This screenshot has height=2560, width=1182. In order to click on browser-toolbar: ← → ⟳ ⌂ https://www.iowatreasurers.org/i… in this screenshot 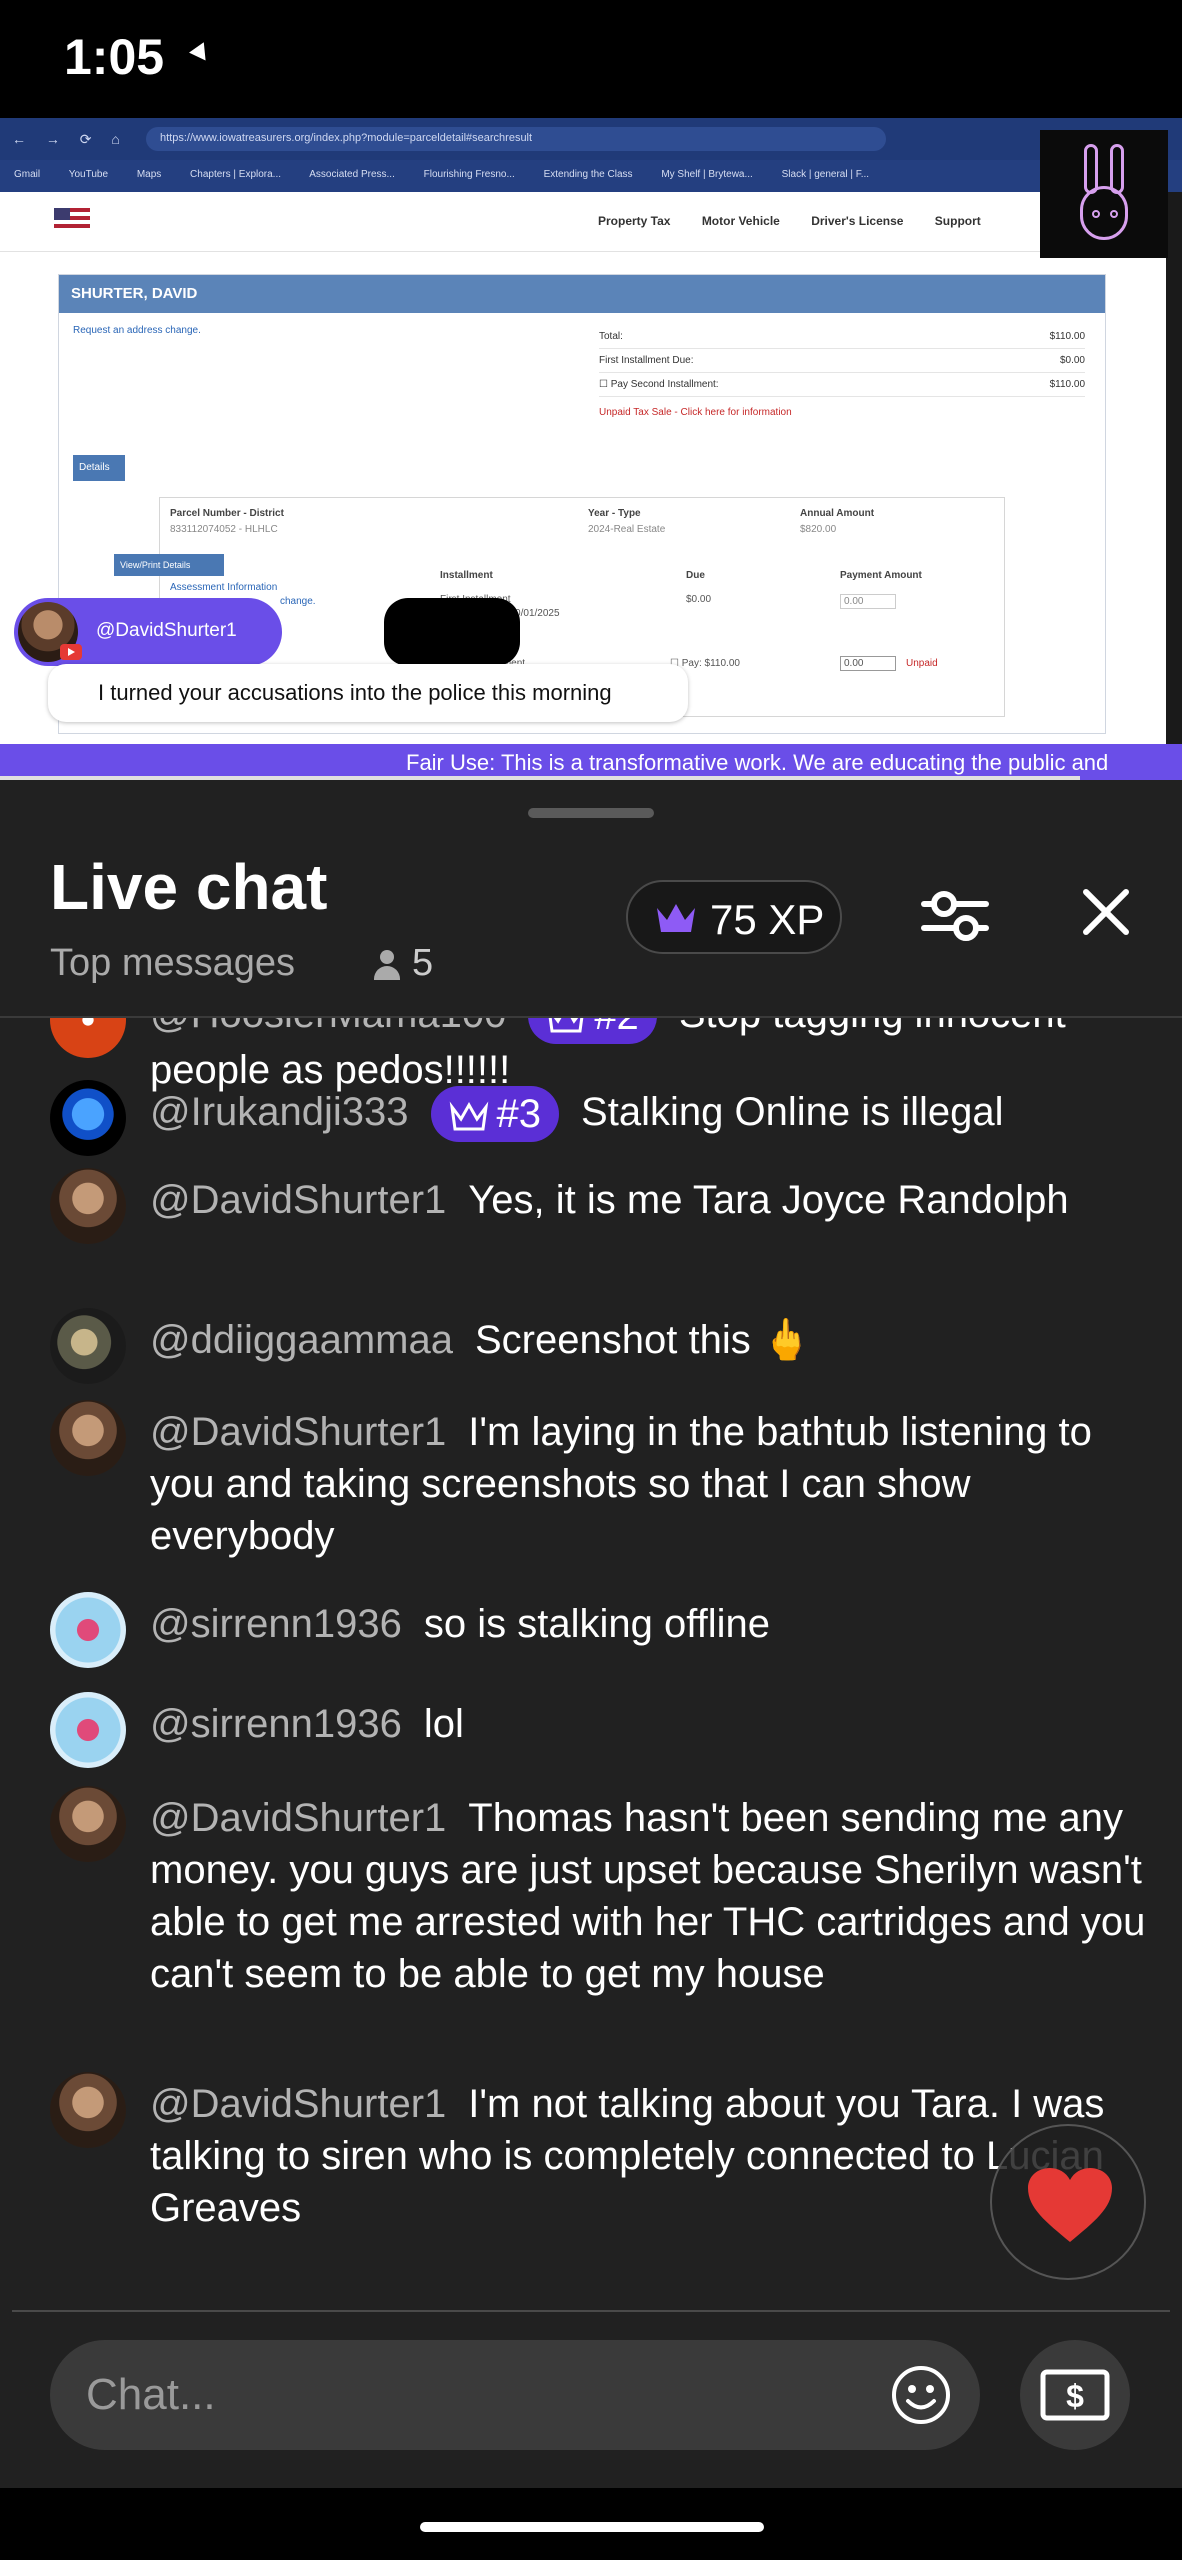, I will do `click(591, 139)`.